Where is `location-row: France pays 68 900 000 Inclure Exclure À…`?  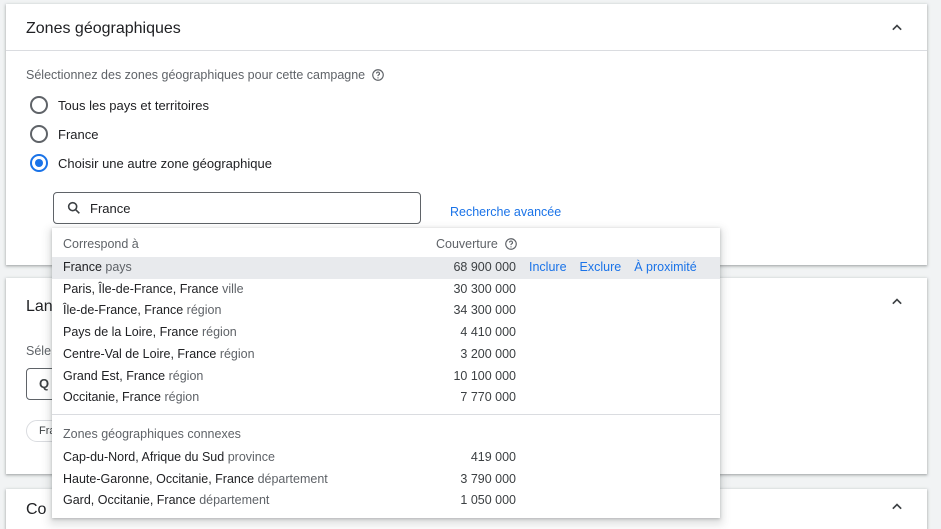
location-row: France pays 68 900 000 Inclure Exclure À… is located at coordinates (386, 268).